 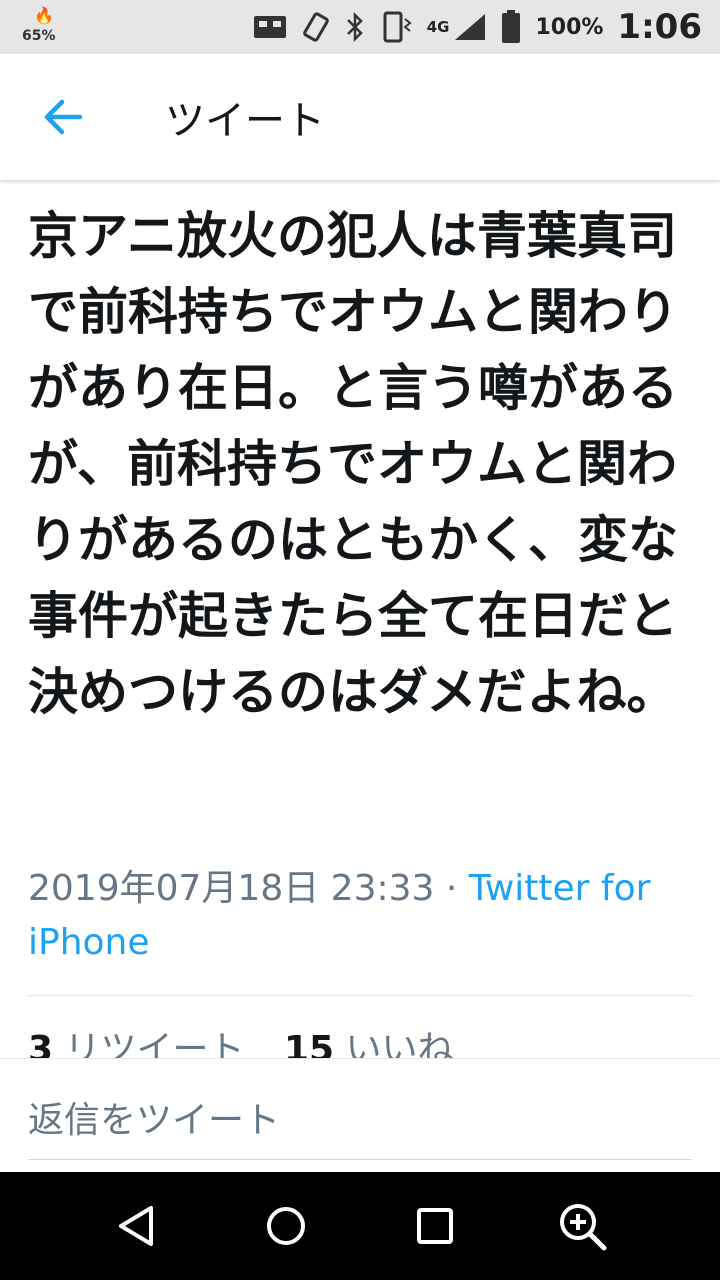 I want to click on nav-recents-button, so click(x=435, y=1226).